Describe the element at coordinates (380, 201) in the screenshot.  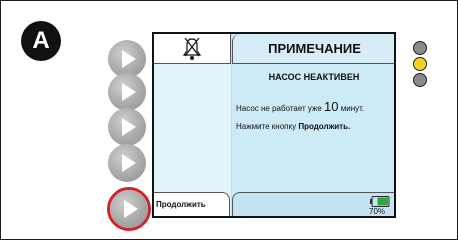
I see `battery-icon` at that location.